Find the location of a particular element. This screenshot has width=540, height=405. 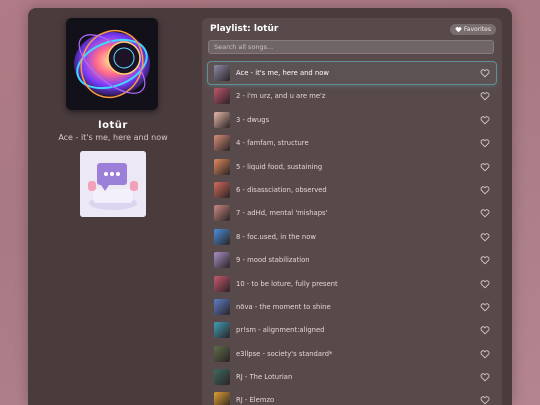

favorites-button: Favorites is located at coordinates (472, 29).